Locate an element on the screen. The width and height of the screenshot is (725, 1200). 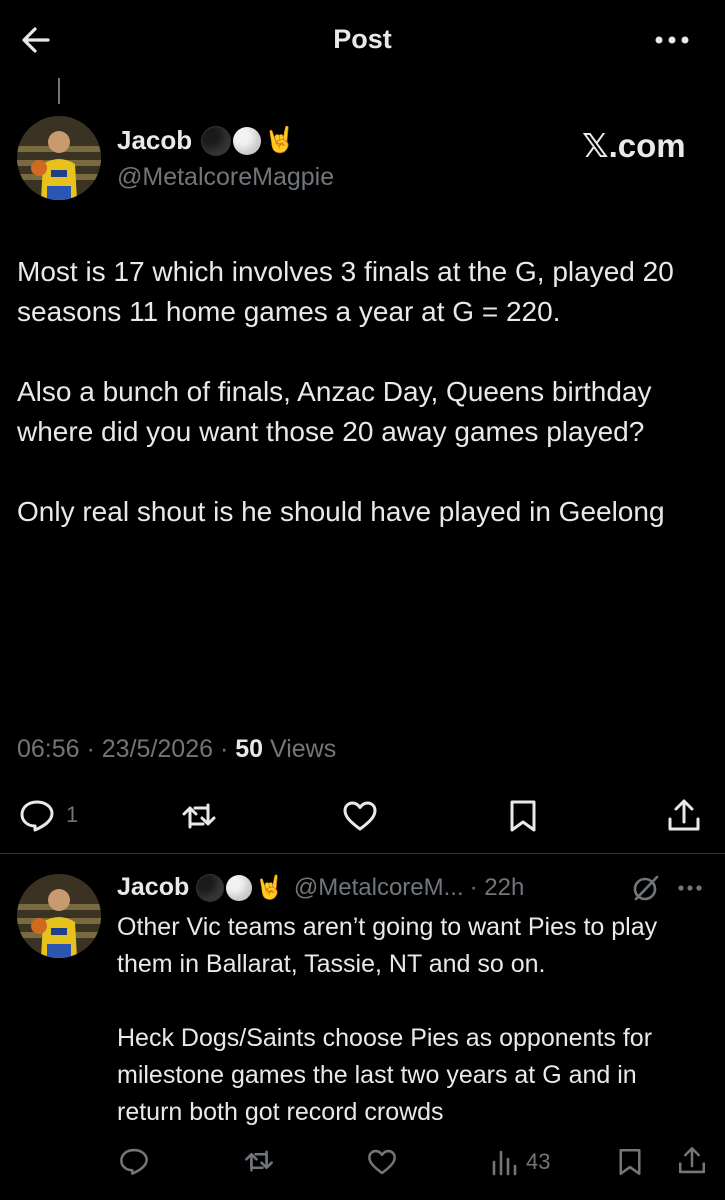
reply-share-button is located at coordinates (692, 1161).